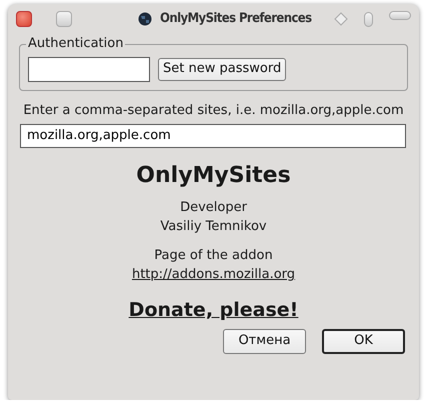 The height and width of the screenshot is (410, 428). I want to click on developer-label: Developer, so click(213, 209).